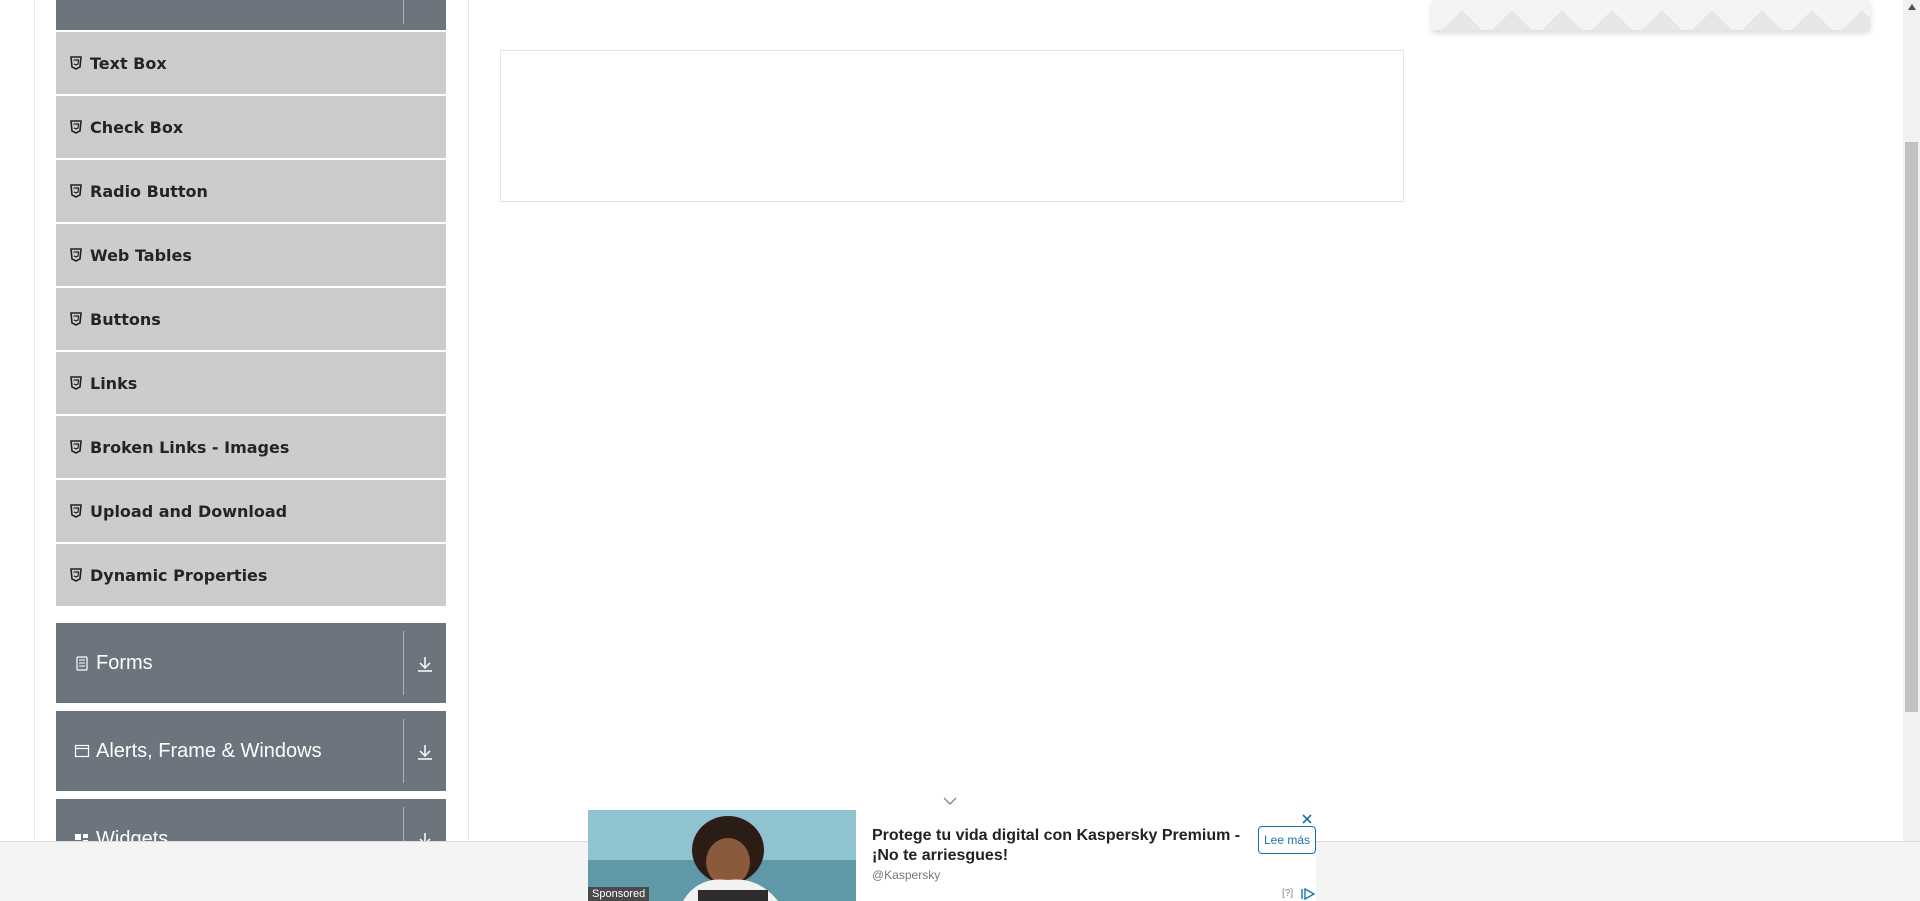 The image size is (1920, 901). What do you see at coordinates (82, 751) in the screenshot?
I see `window-icon` at bounding box center [82, 751].